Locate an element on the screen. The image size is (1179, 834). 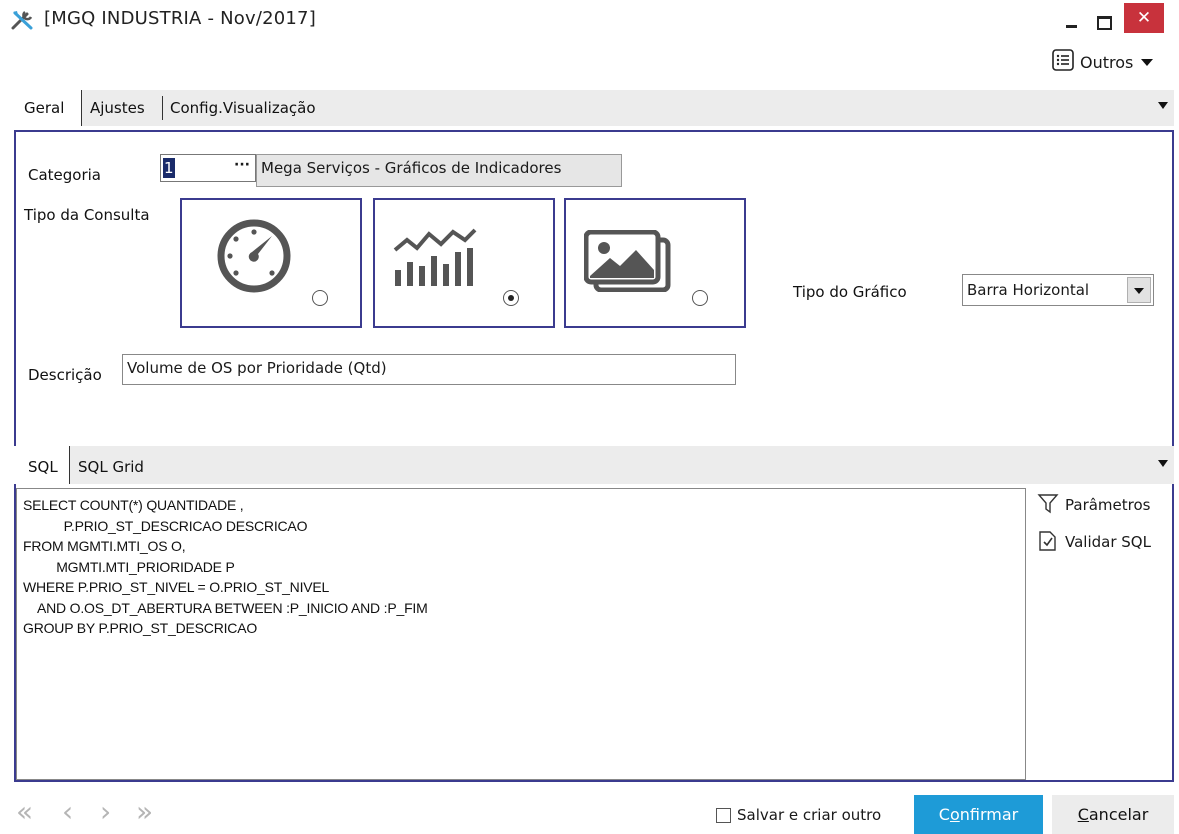
tipo-consulta-option-chart is located at coordinates (464, 263).